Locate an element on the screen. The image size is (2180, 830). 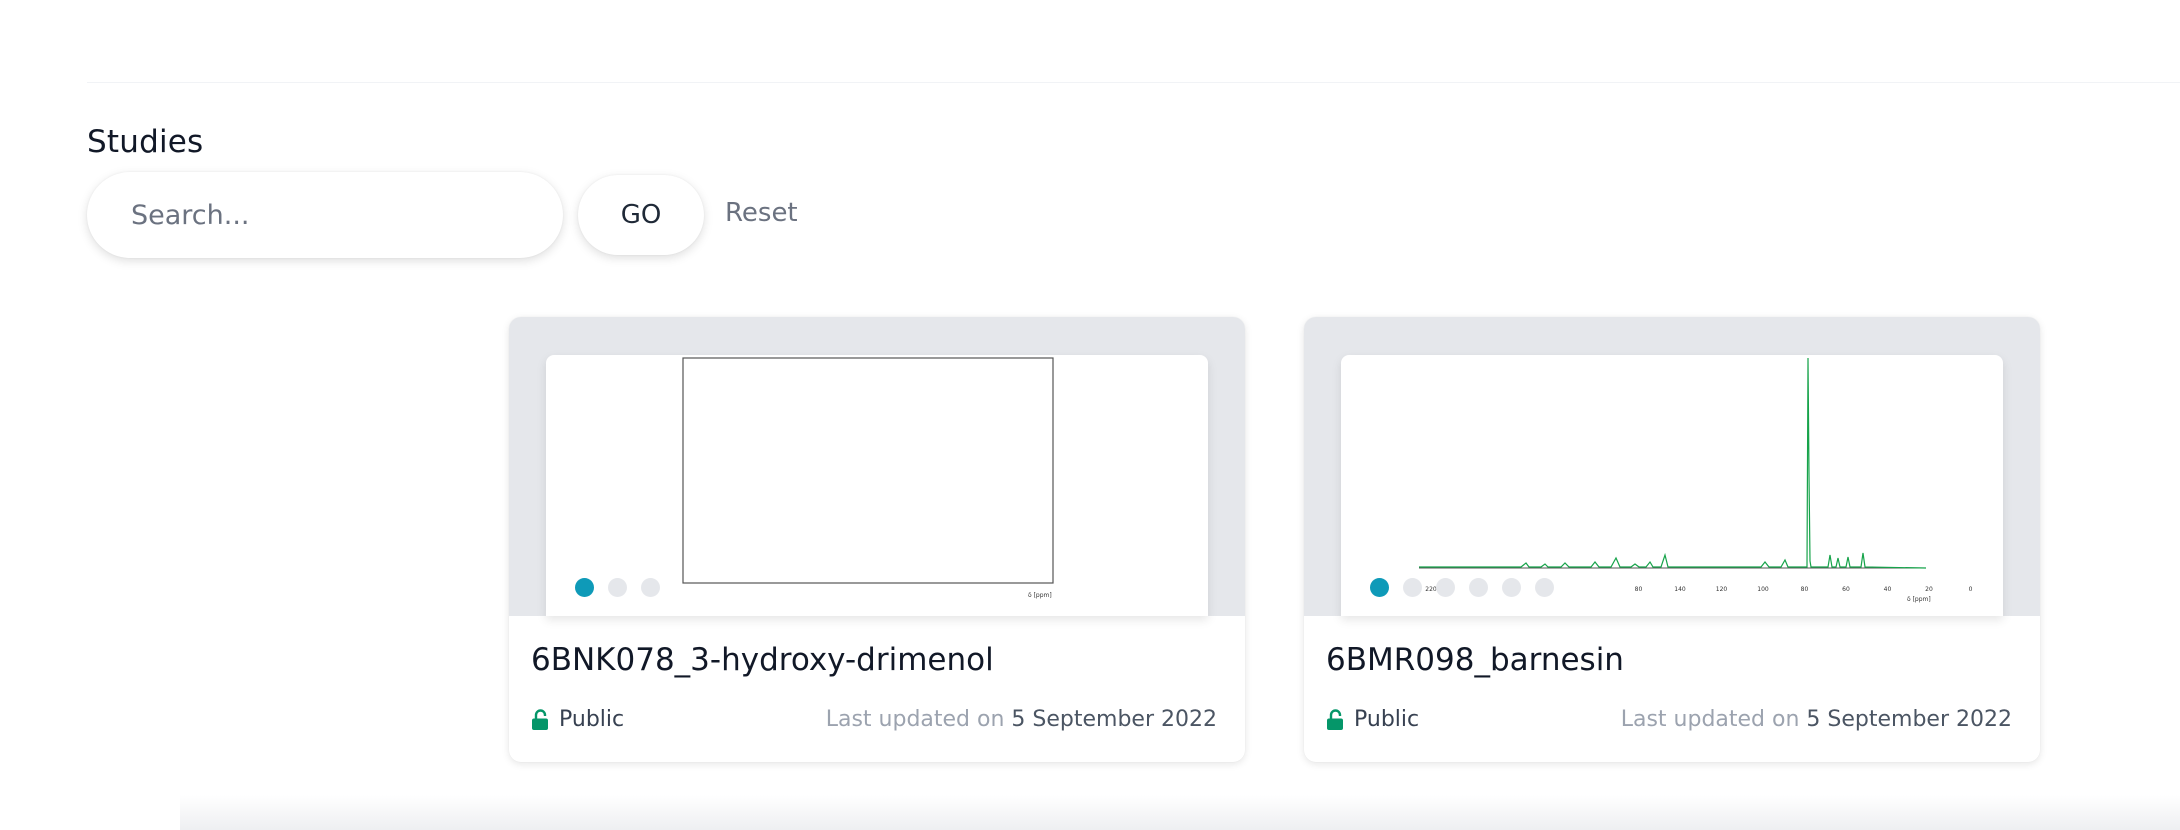
tick-label: 140 is located at coordinates (1680, 589).